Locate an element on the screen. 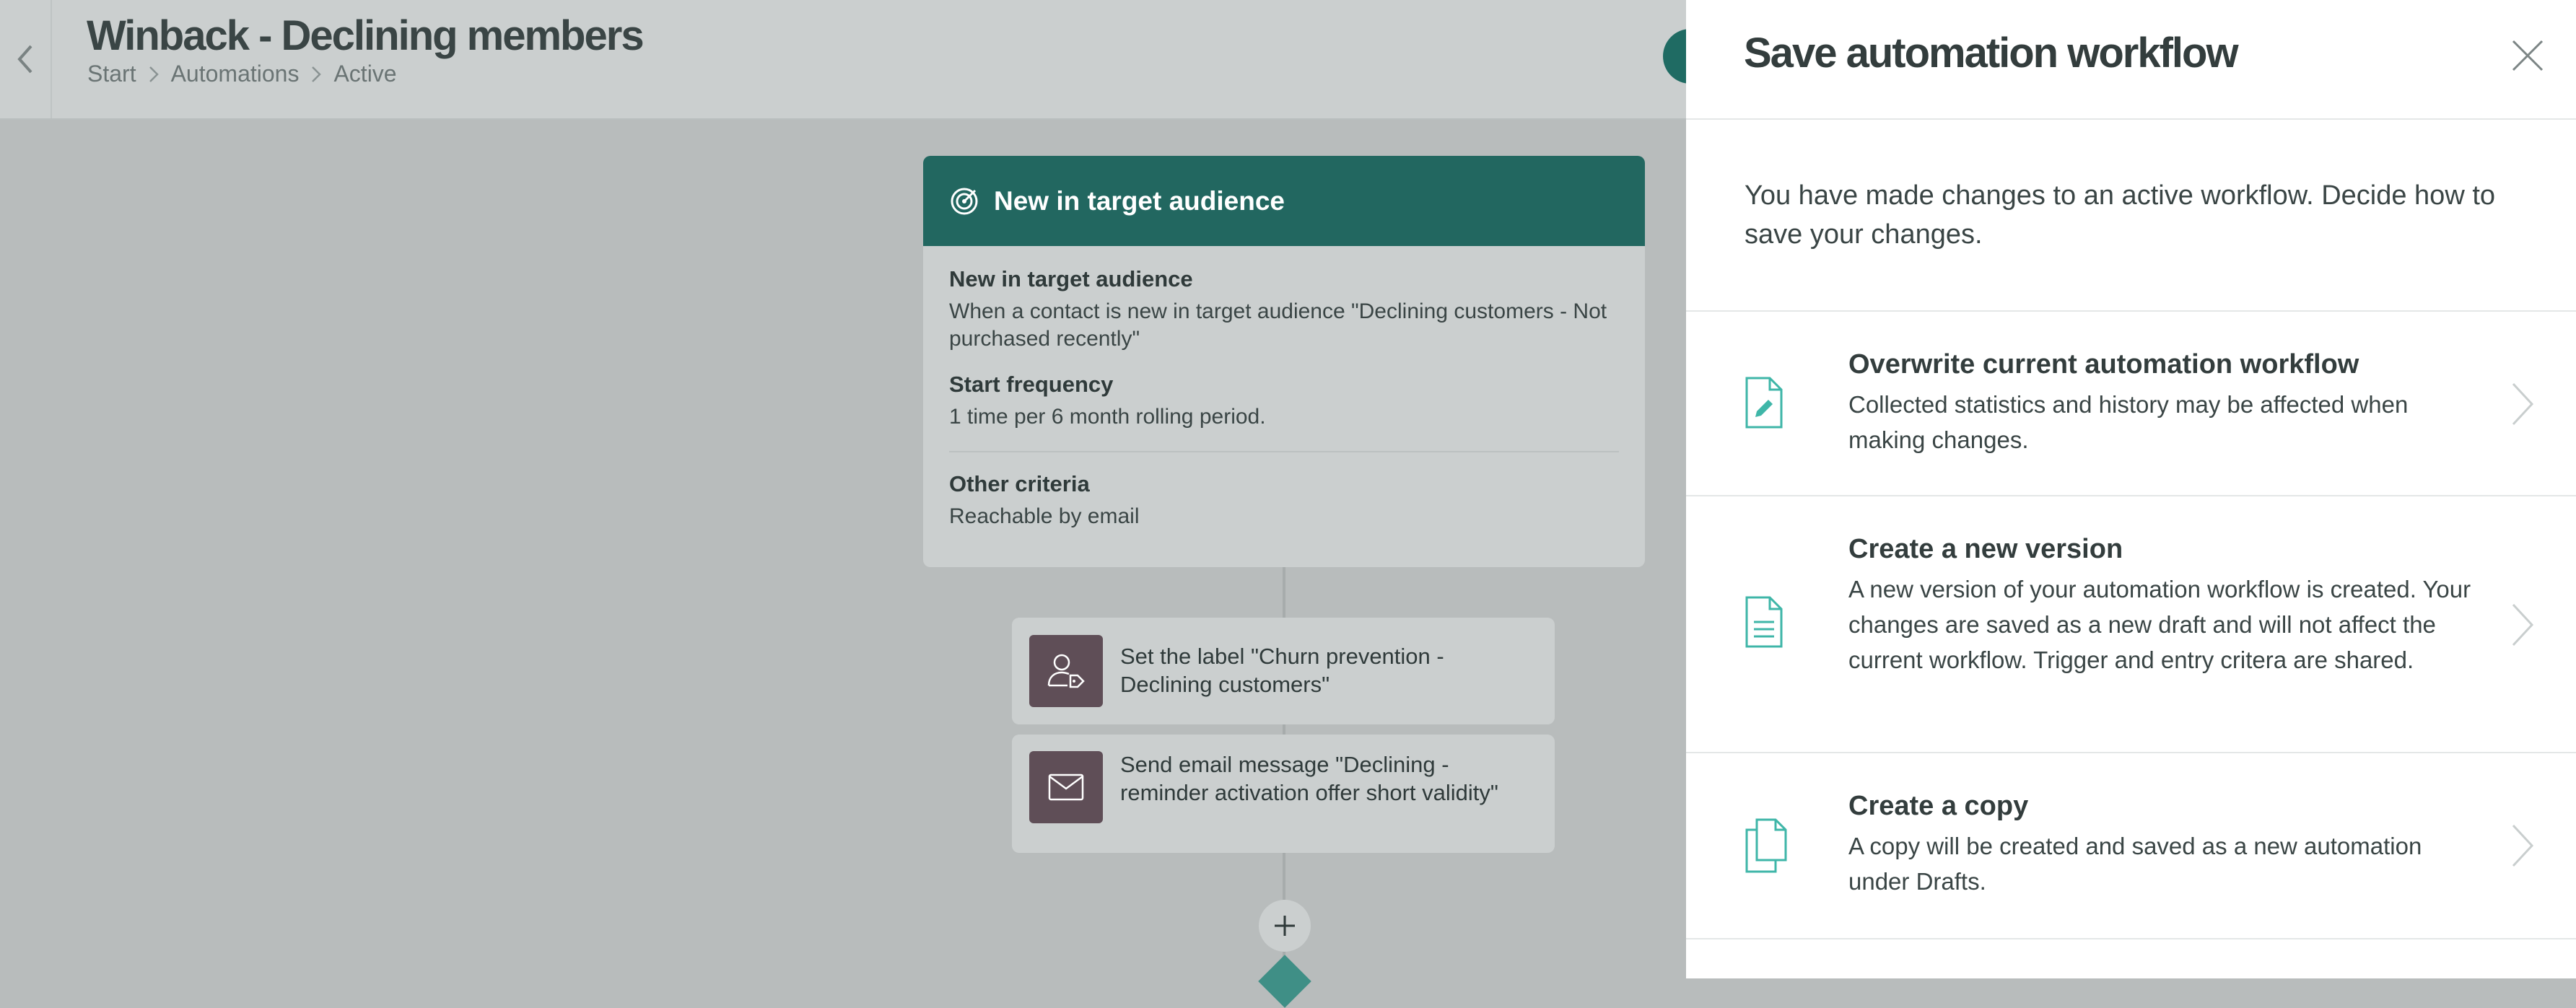 The image size is (2576, 1008). close-button is located at coordinates (2527, 55).